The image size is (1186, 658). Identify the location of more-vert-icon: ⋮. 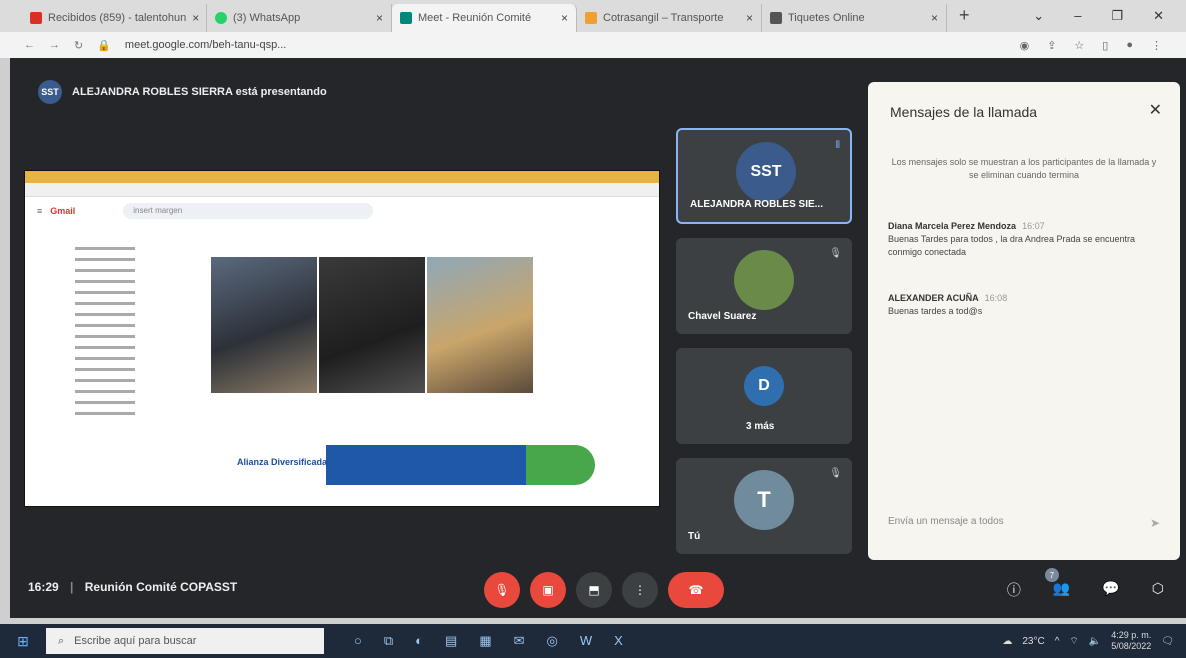
(640, 590).